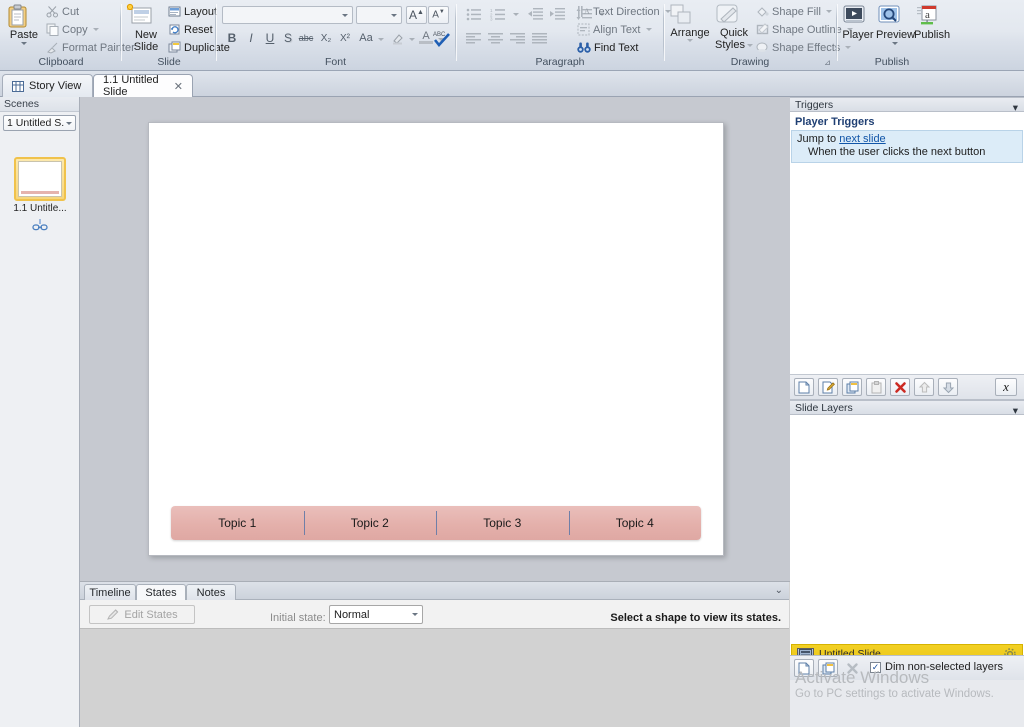 This screenshot has height=727, width=1024. What do you see at coordinates (287, 15) in the screenshot?
I see `font-family-combo` at bounding box center [287, 15].